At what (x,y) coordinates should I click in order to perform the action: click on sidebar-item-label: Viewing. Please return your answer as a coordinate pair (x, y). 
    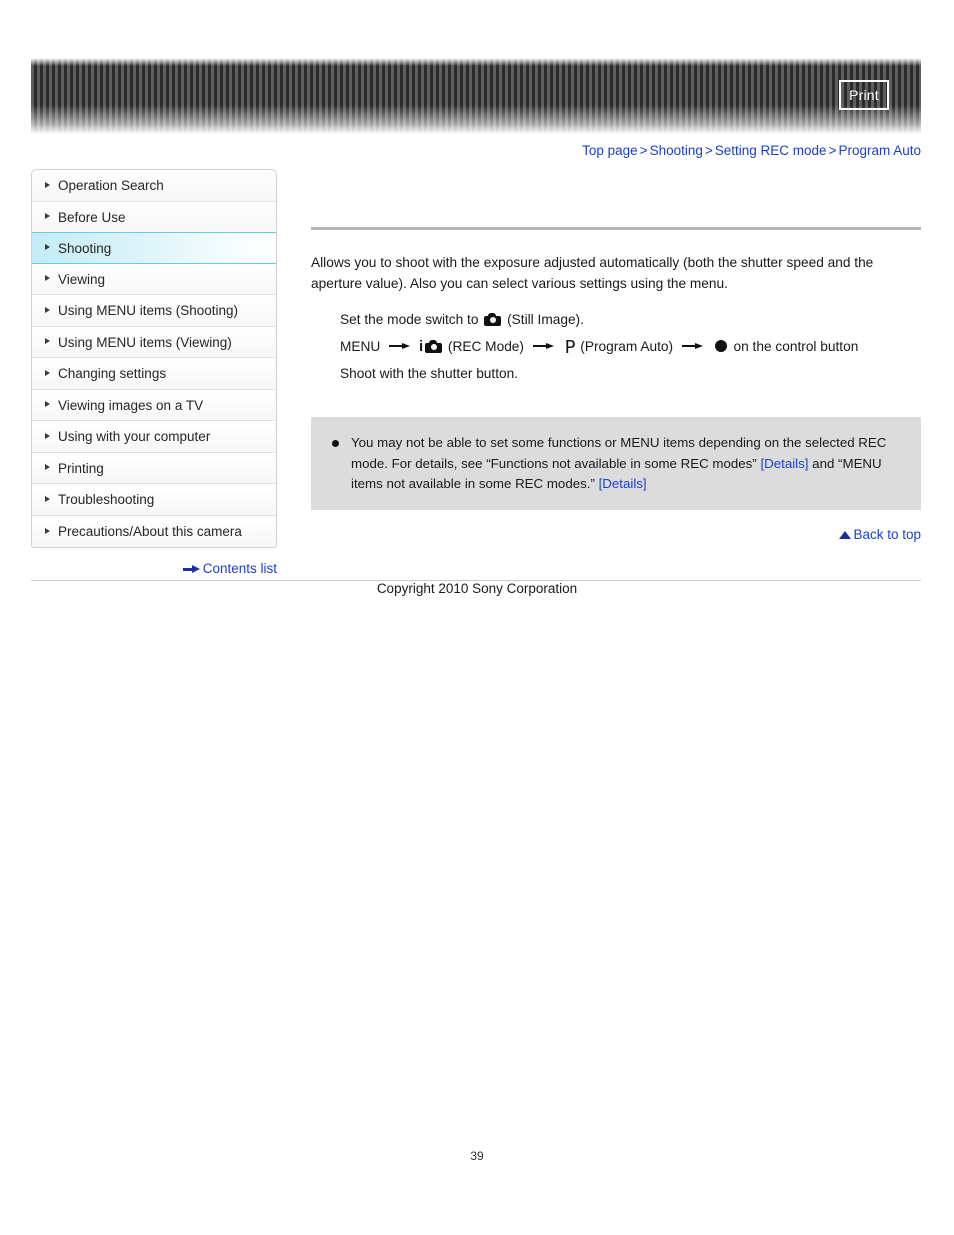
    Looking at the image, I should click on (82, 279).